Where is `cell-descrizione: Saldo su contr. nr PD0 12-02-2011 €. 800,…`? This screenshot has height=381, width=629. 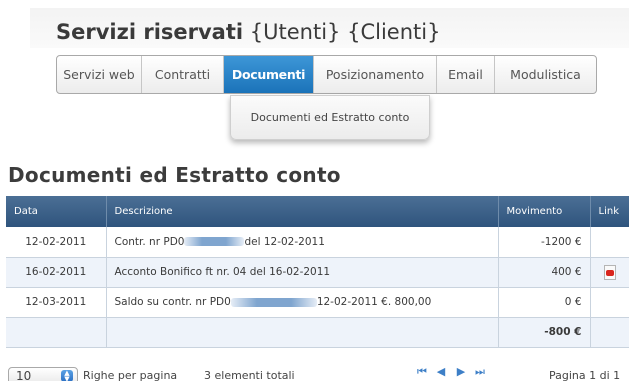
cell-descrizione: Saldo su contr. nr PD0 12-02-2011 €. 800,… is located at coordinates (302, 302).